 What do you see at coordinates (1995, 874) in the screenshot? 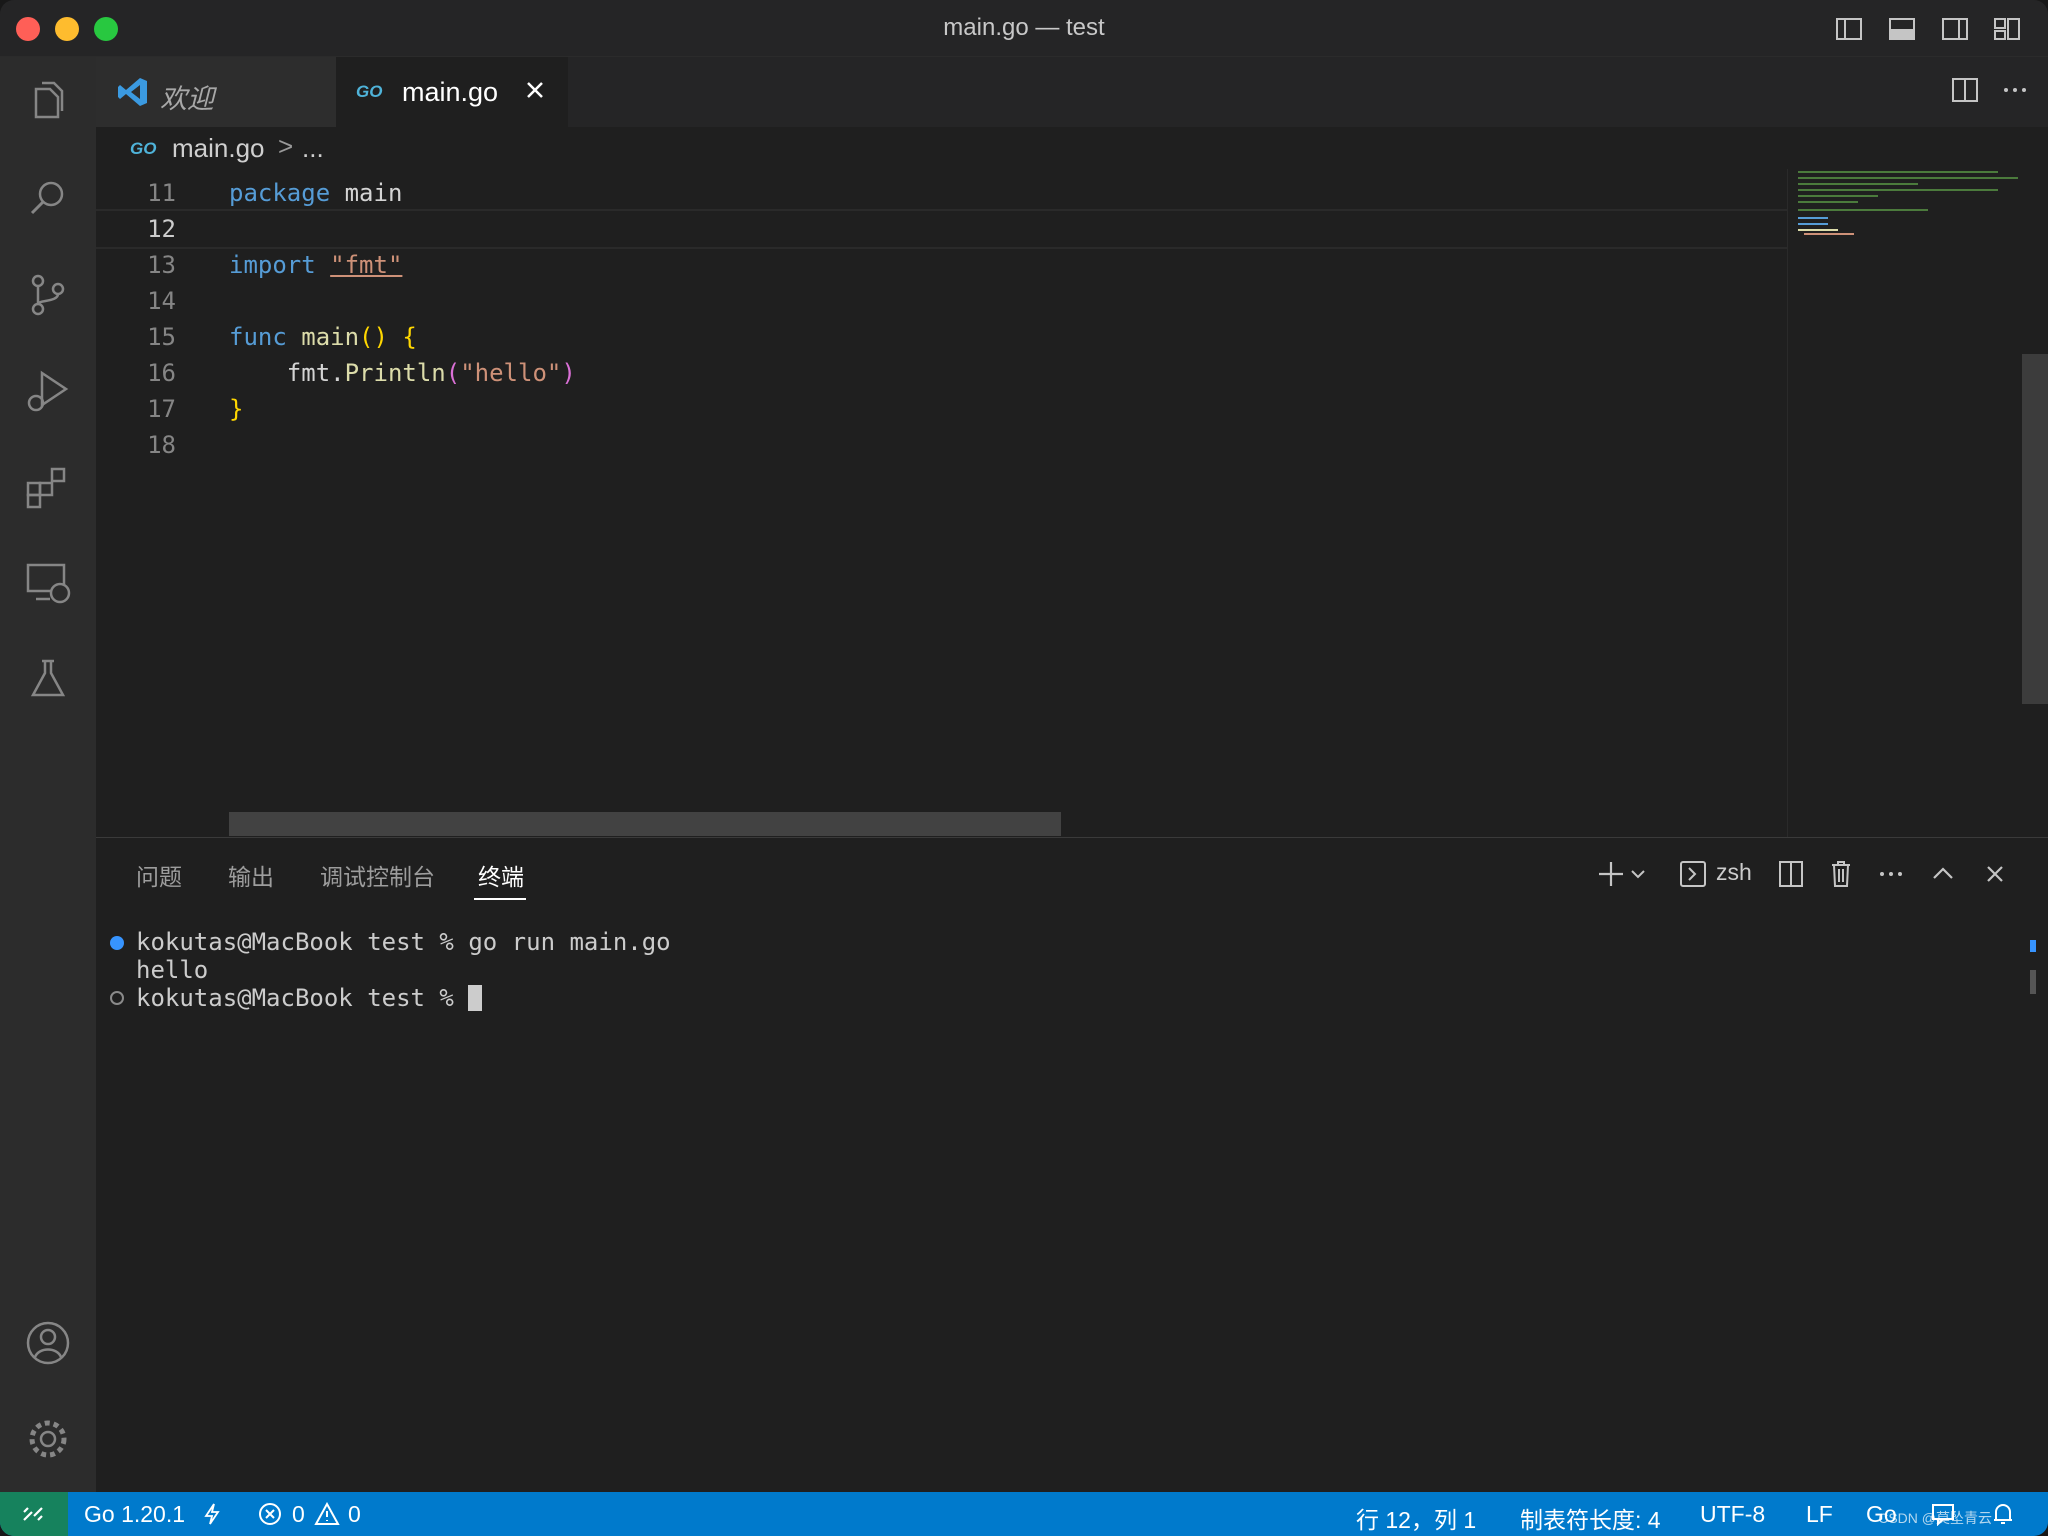
I see `close-panel-icon` at bounding box center [1995, 874].